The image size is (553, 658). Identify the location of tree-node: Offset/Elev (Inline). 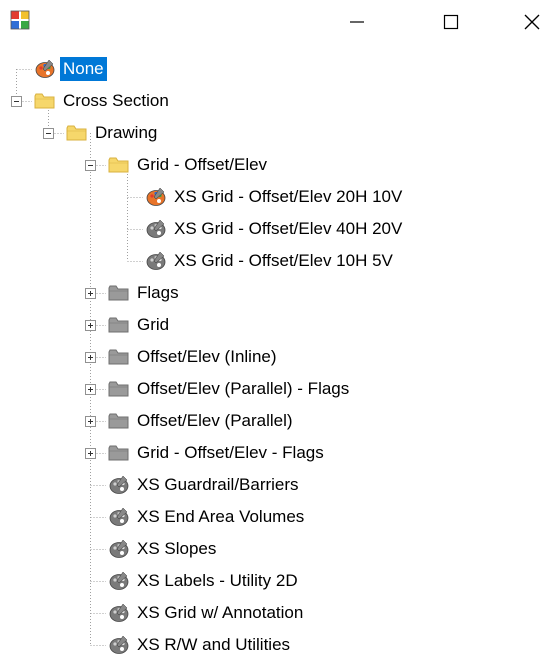
(276, 357).